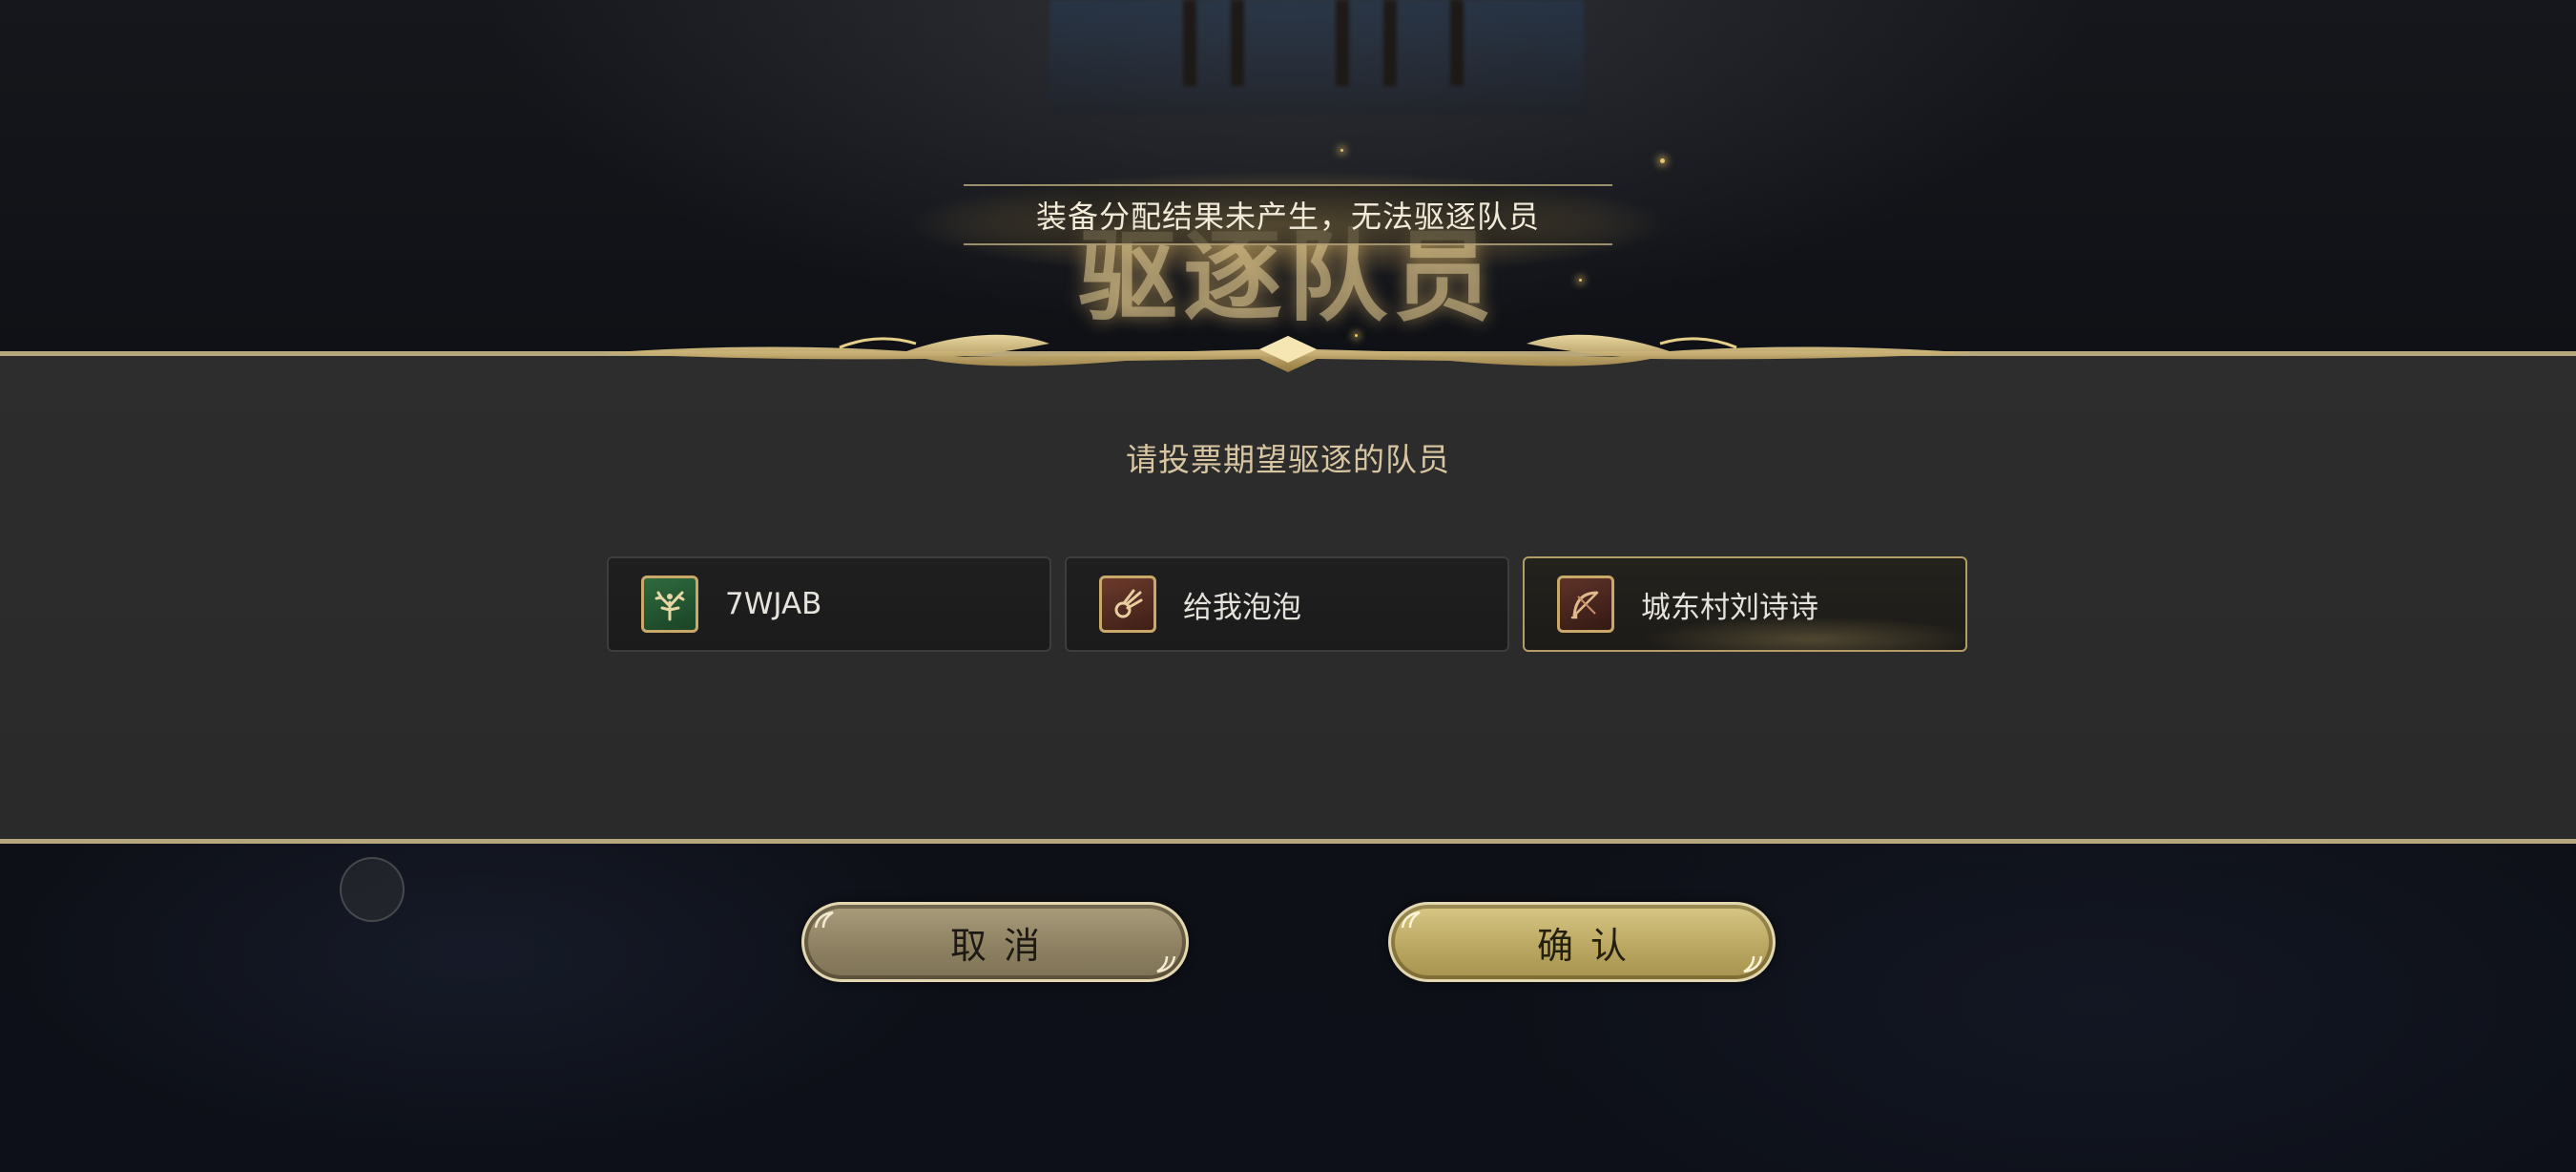 The width and height of the screenshot is (2576, 1172). What do you see at coordinates (669, 605) in the screenshot?
I see `tree-class-icon` at bounding box center [669, 605].